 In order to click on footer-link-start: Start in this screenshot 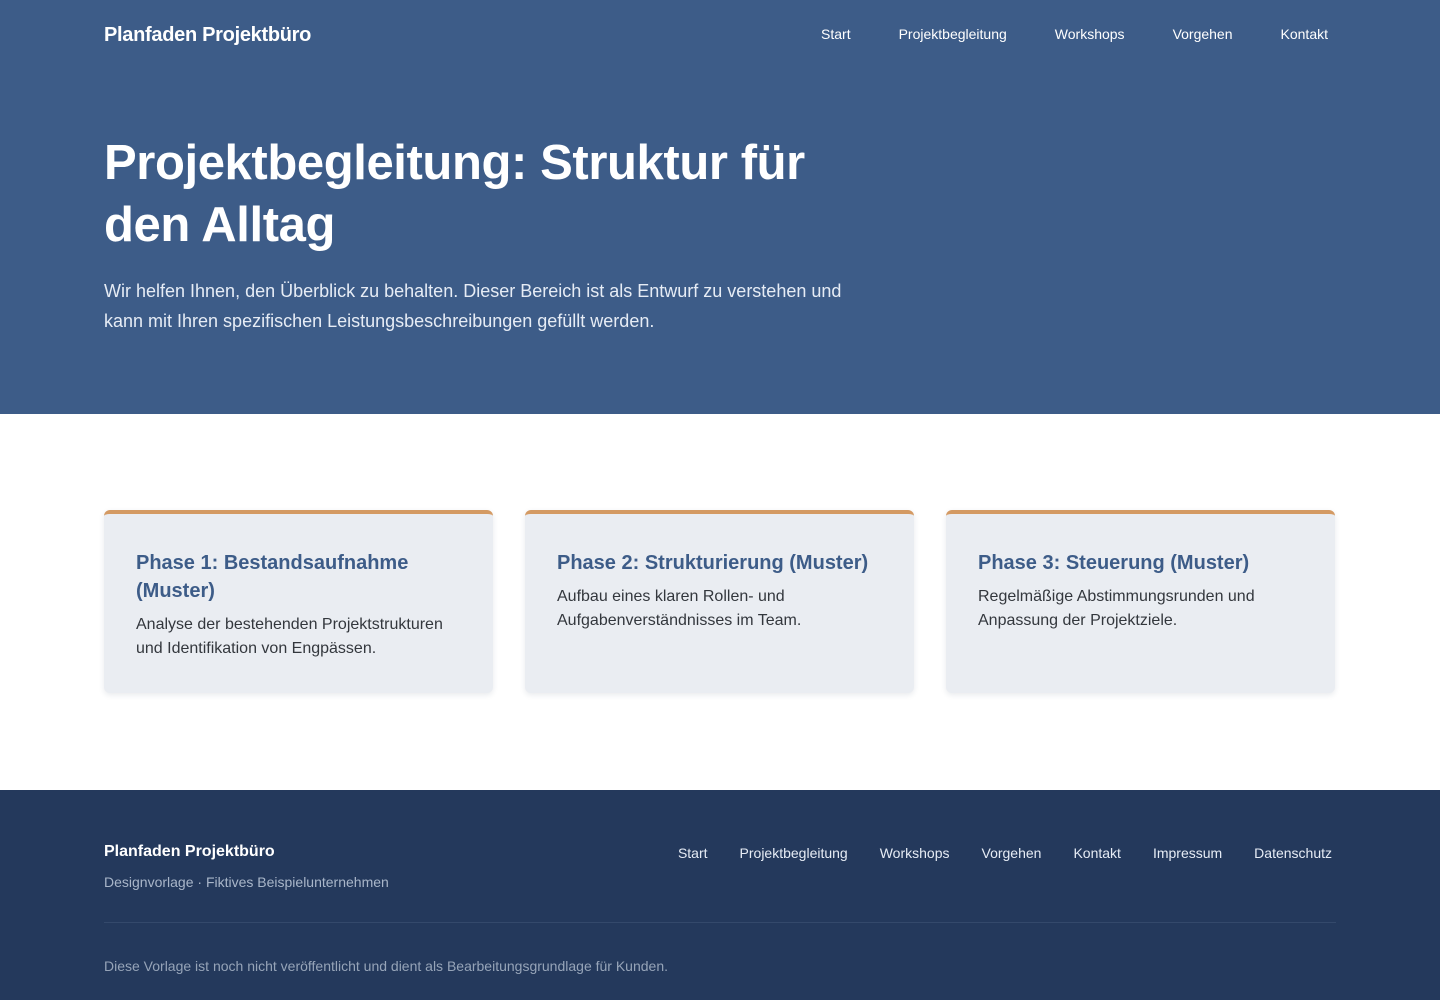, I will do `click(693, 853)`.